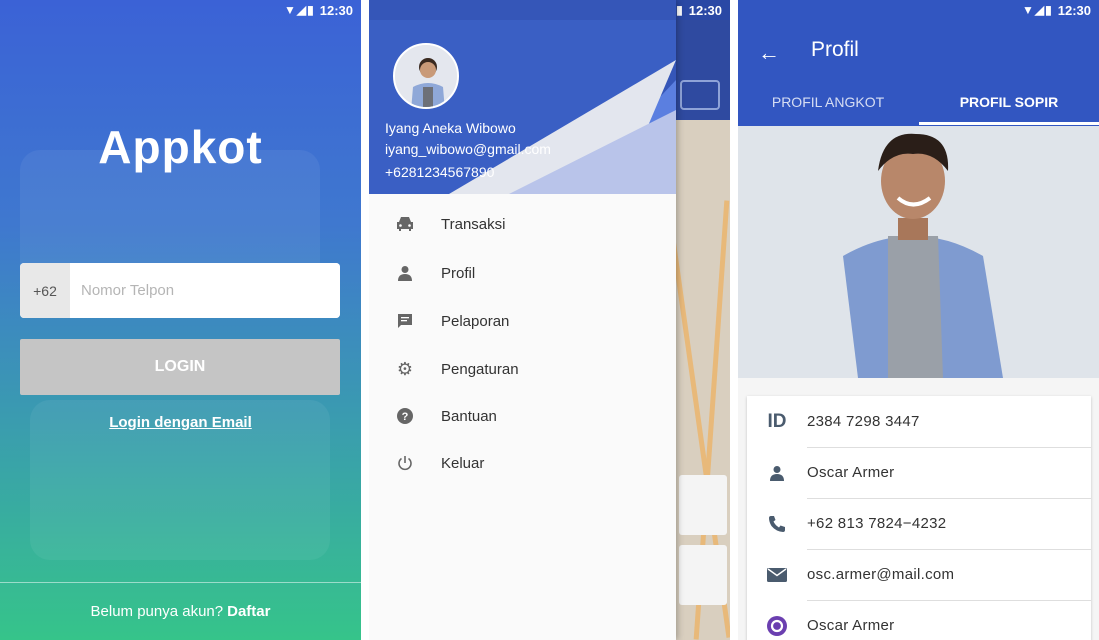 Image resolution: width=1099 pixels, height=640 pixels. I want to click on driver-phone: +62 813 7824−4232, so click(876, 523).